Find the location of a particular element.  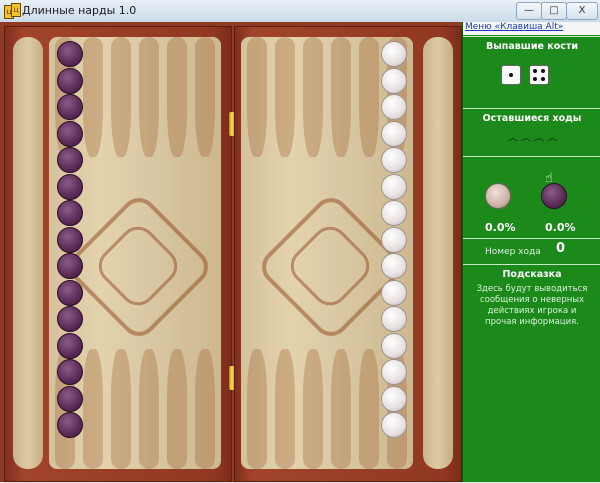

close-button: X is located at coordinates (582, 11).